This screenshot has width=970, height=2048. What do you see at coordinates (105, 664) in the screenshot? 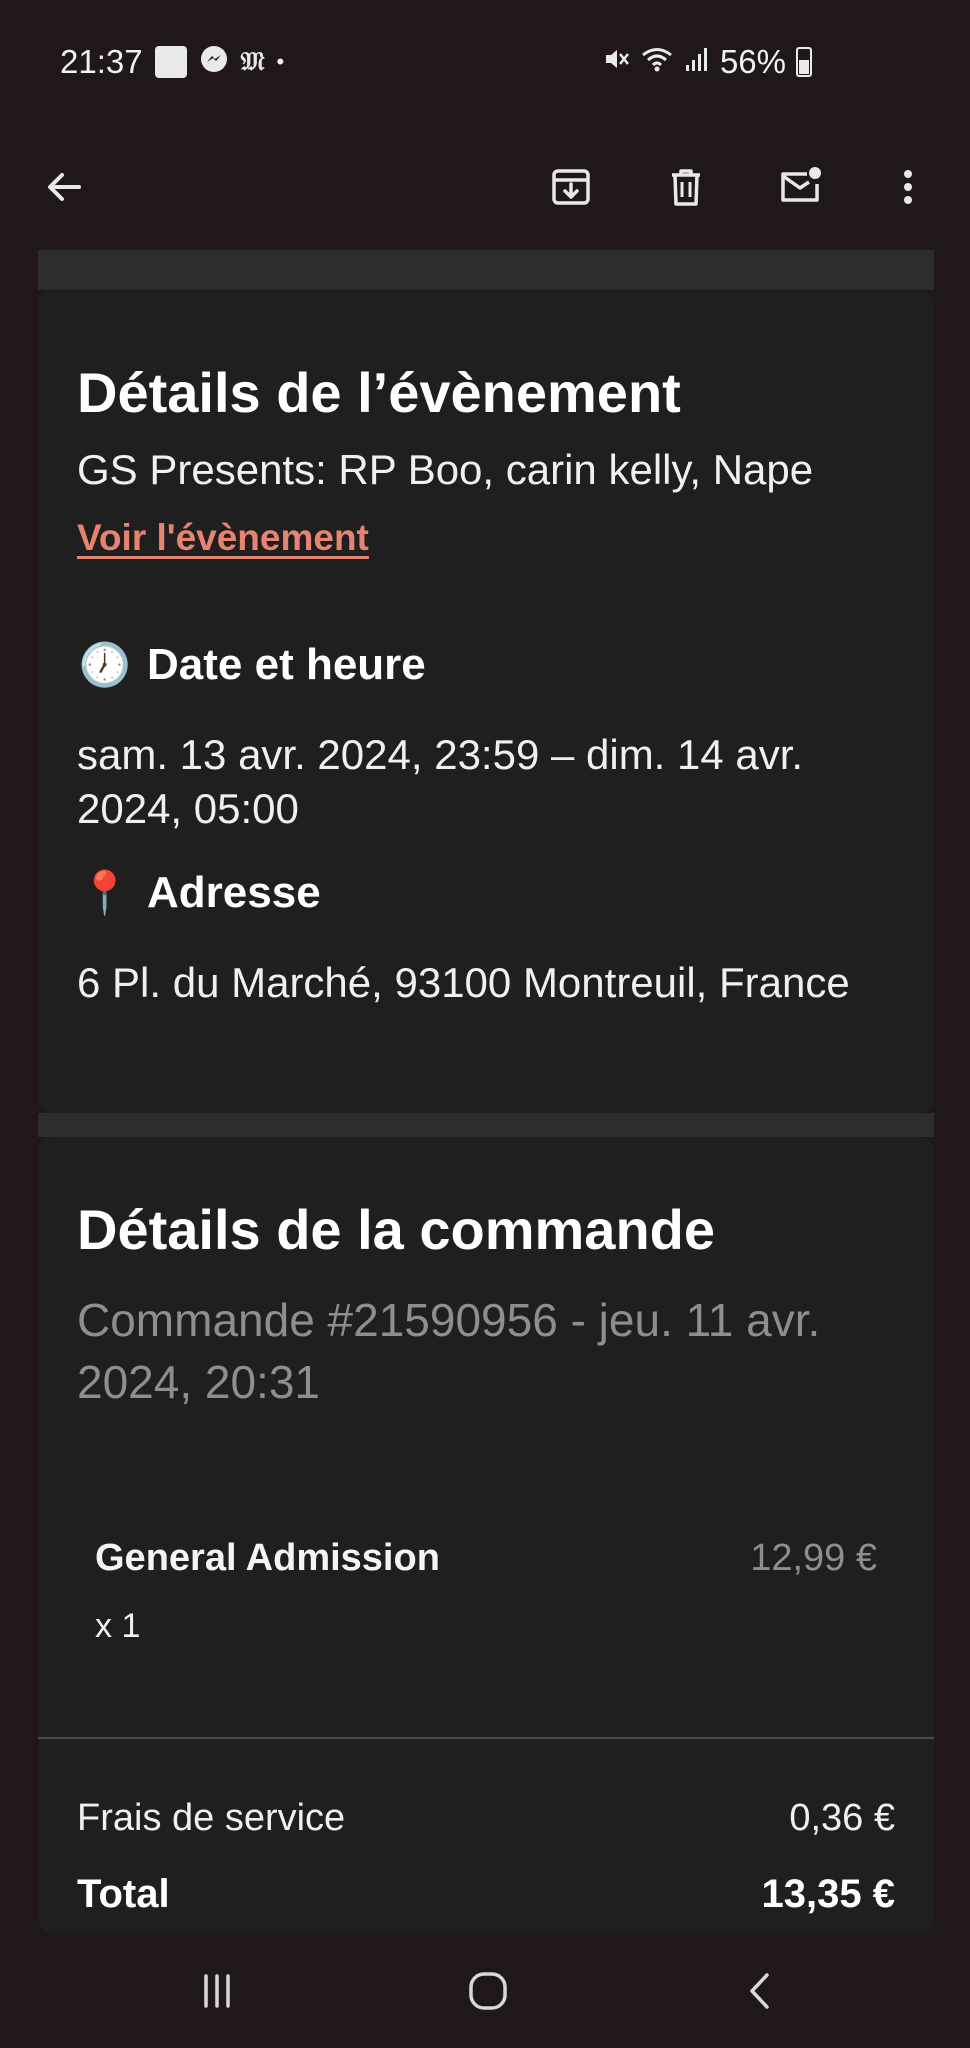
I see `clock-icon: 🕖` at bounding box center [105, 664].